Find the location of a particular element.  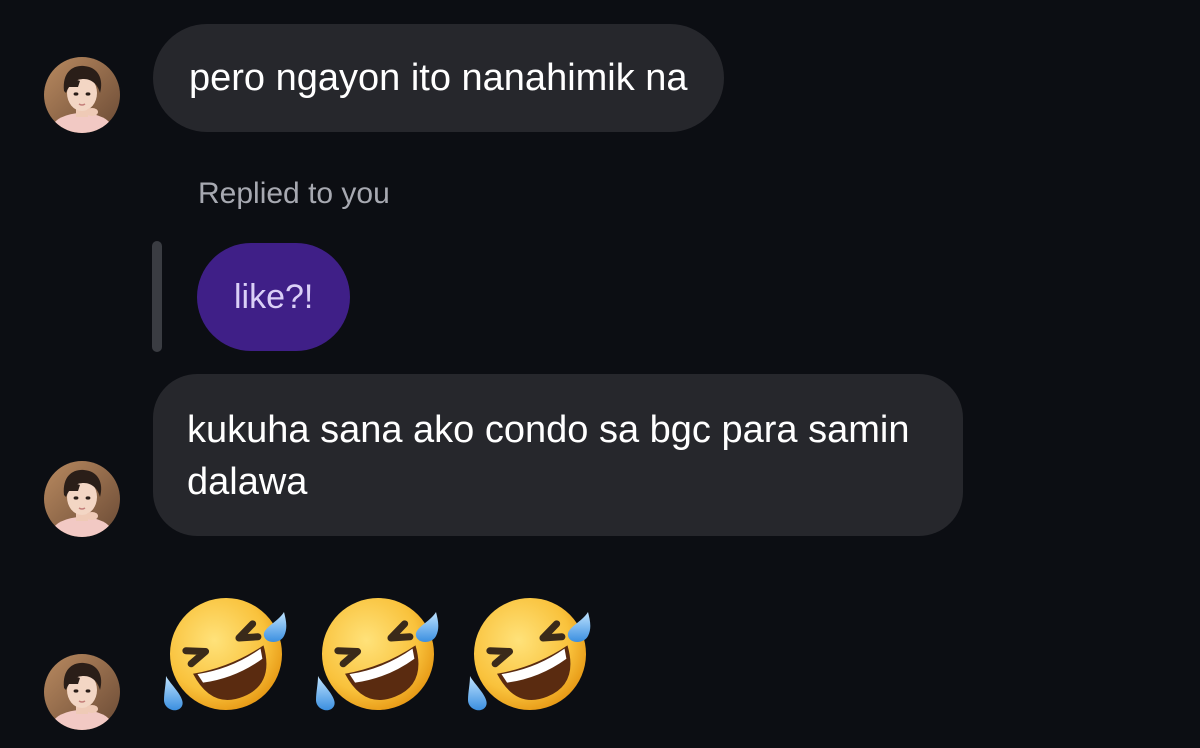

quoted-message-bubble: like?! is located at coordinates (274, 297).